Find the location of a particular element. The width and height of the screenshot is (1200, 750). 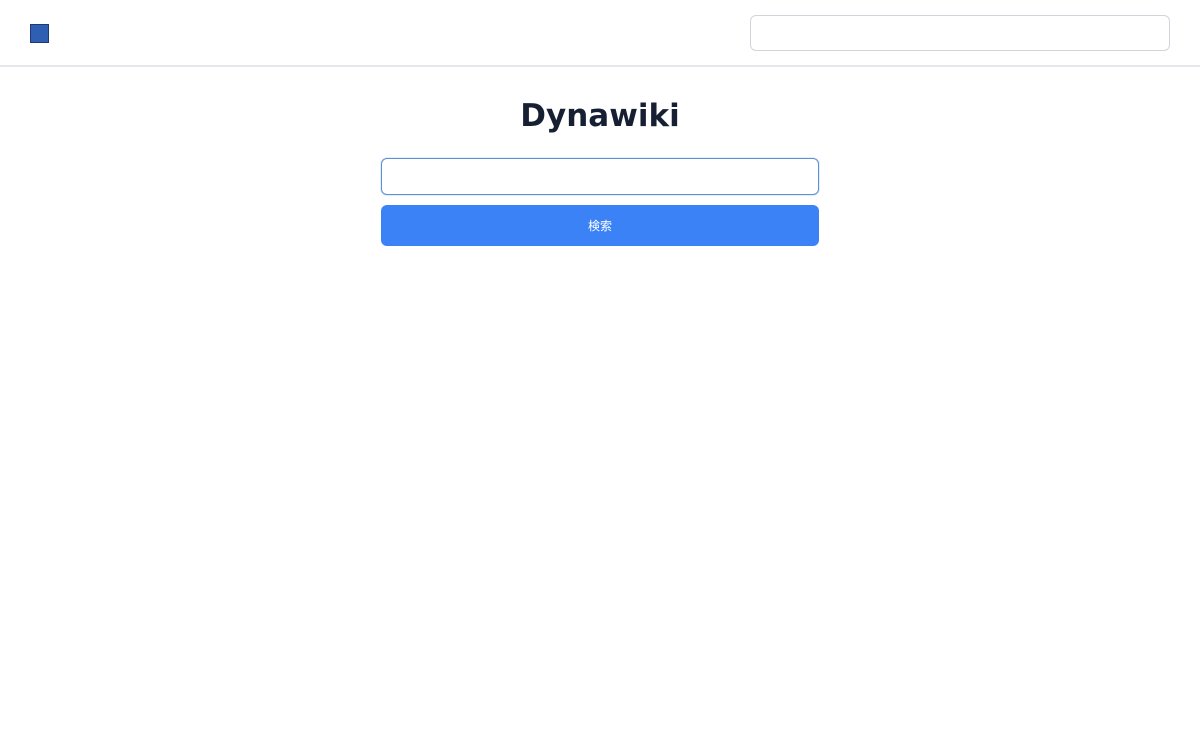

page-title: Dynawiki is located at coordinates (600, 116).